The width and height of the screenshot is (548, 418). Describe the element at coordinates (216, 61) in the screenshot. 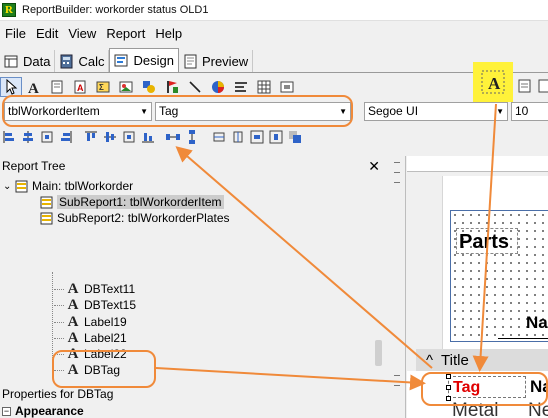

I see `tab-preview: Preview` at that location.